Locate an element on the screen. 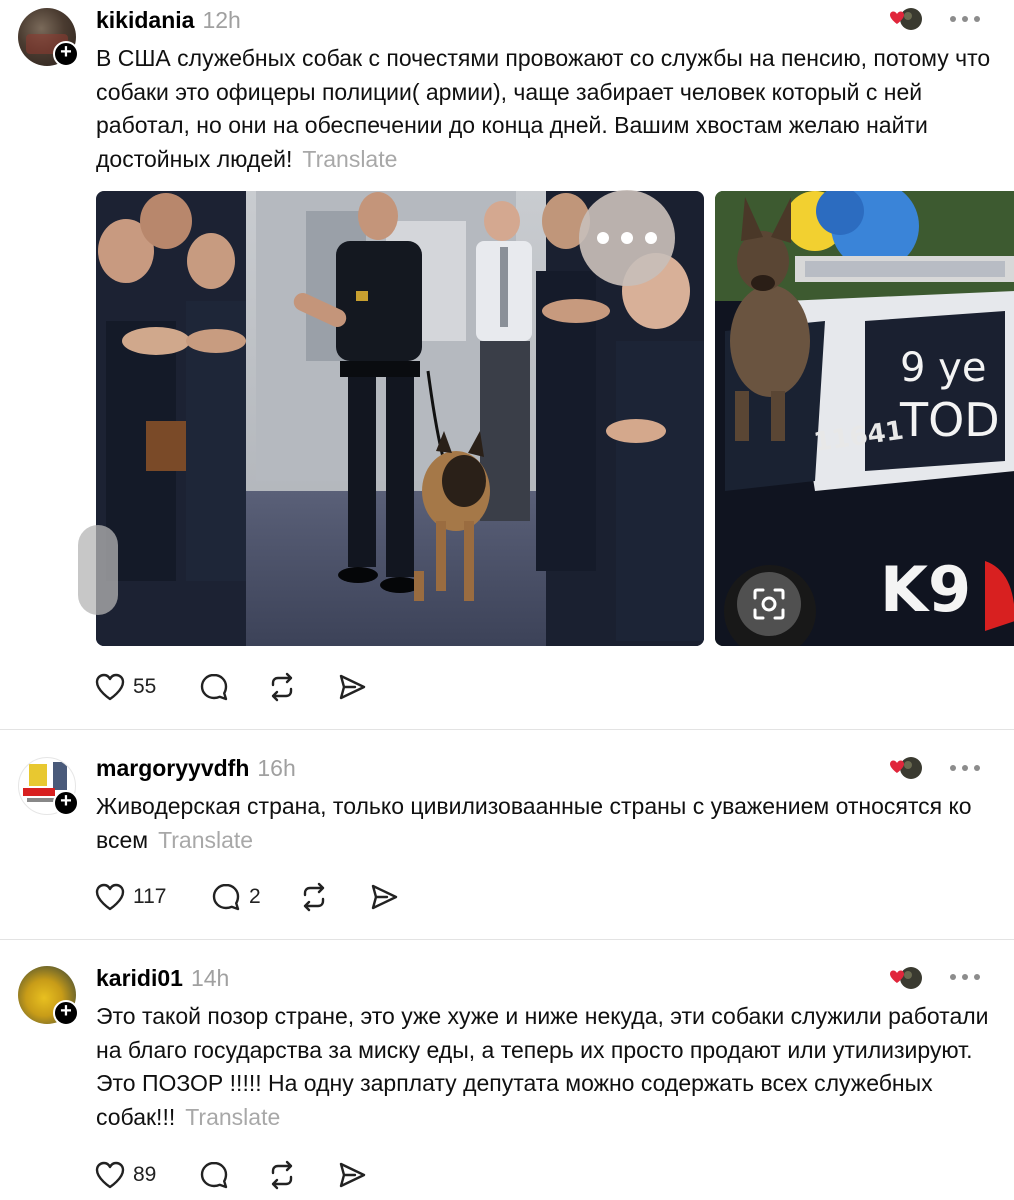 This screenshot has height=1200, width=1014. car-k9-label: K9 is located at coordinates (925, 589).